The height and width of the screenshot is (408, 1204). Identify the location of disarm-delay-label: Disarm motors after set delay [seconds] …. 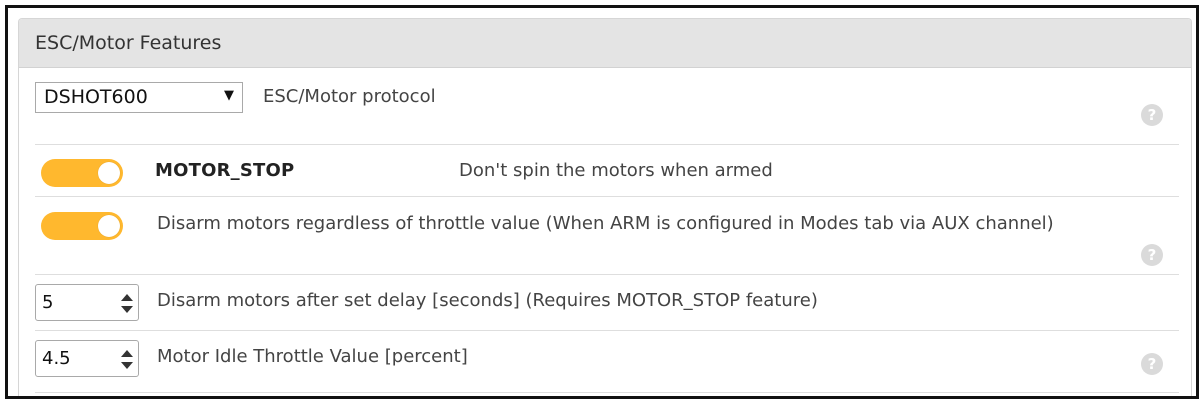
(487, 300).